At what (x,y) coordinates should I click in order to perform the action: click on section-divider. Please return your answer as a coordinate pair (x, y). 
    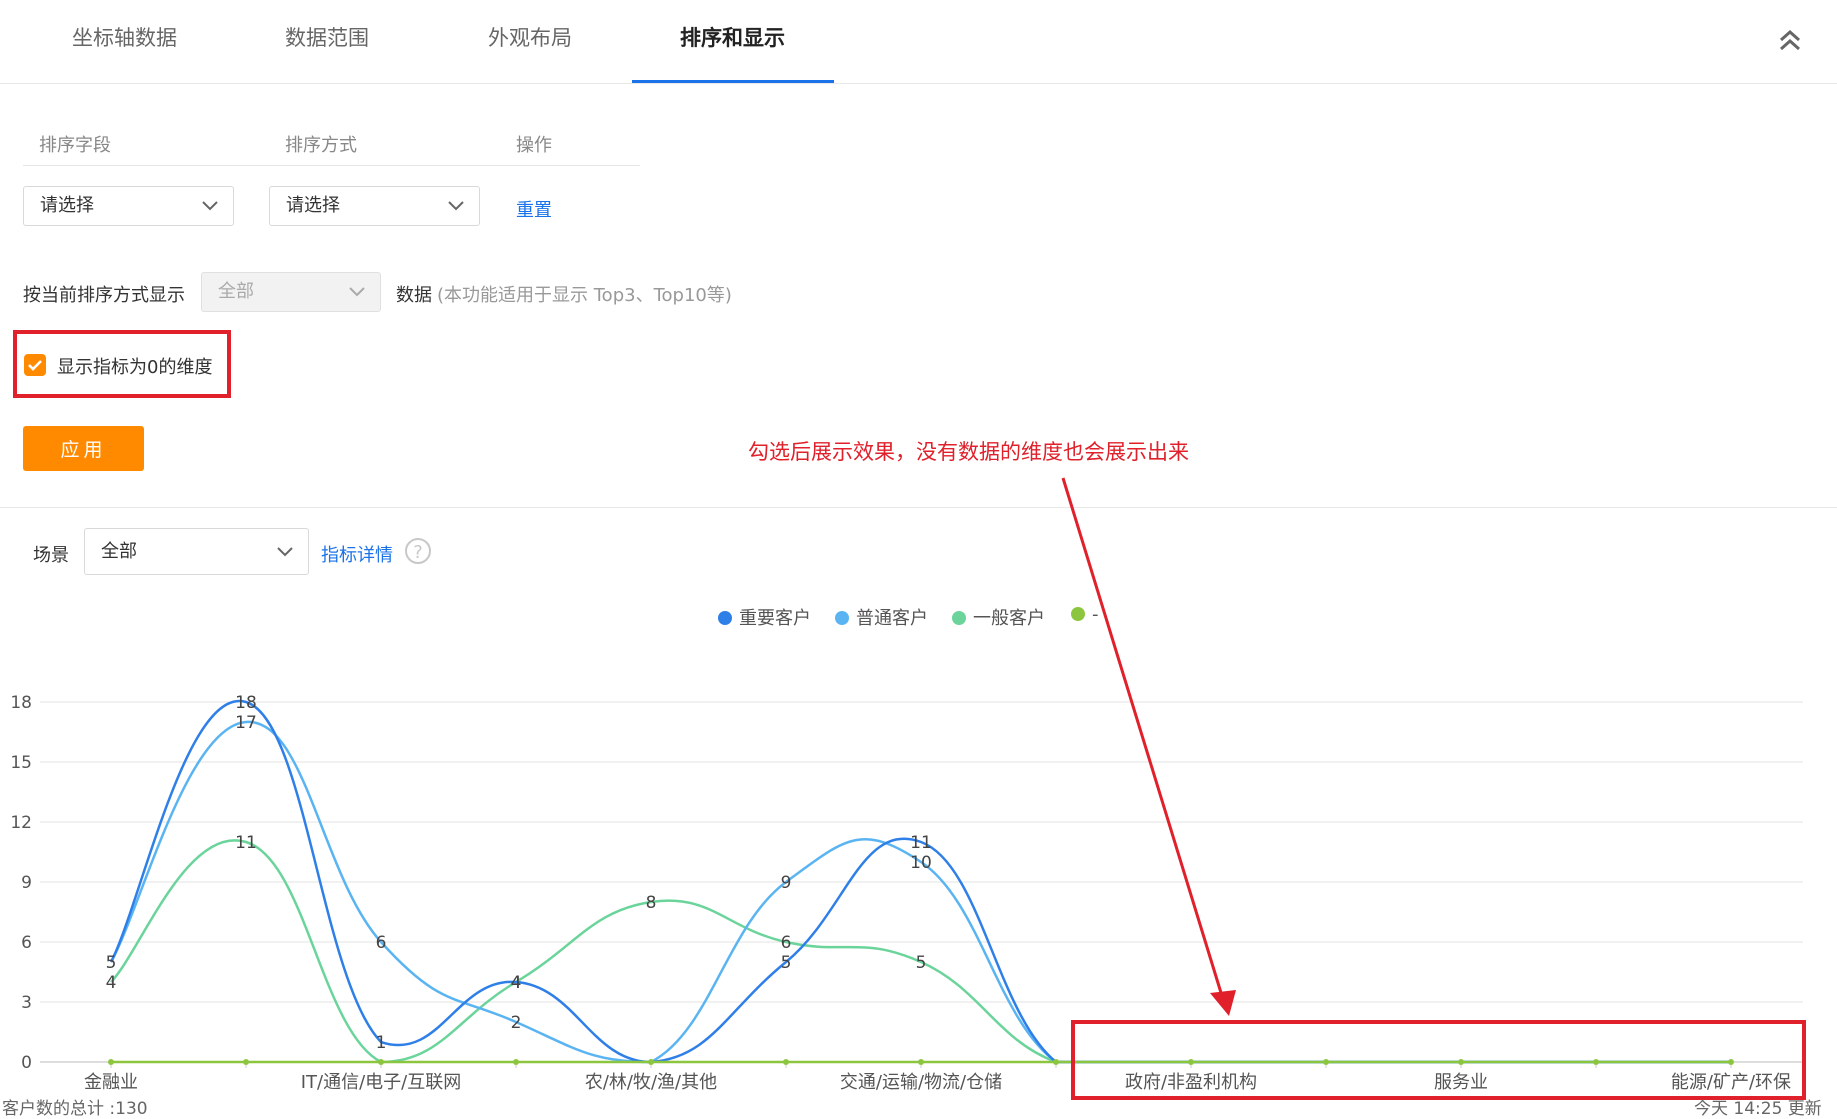
    Looking at the image, I should click on (918, 507).